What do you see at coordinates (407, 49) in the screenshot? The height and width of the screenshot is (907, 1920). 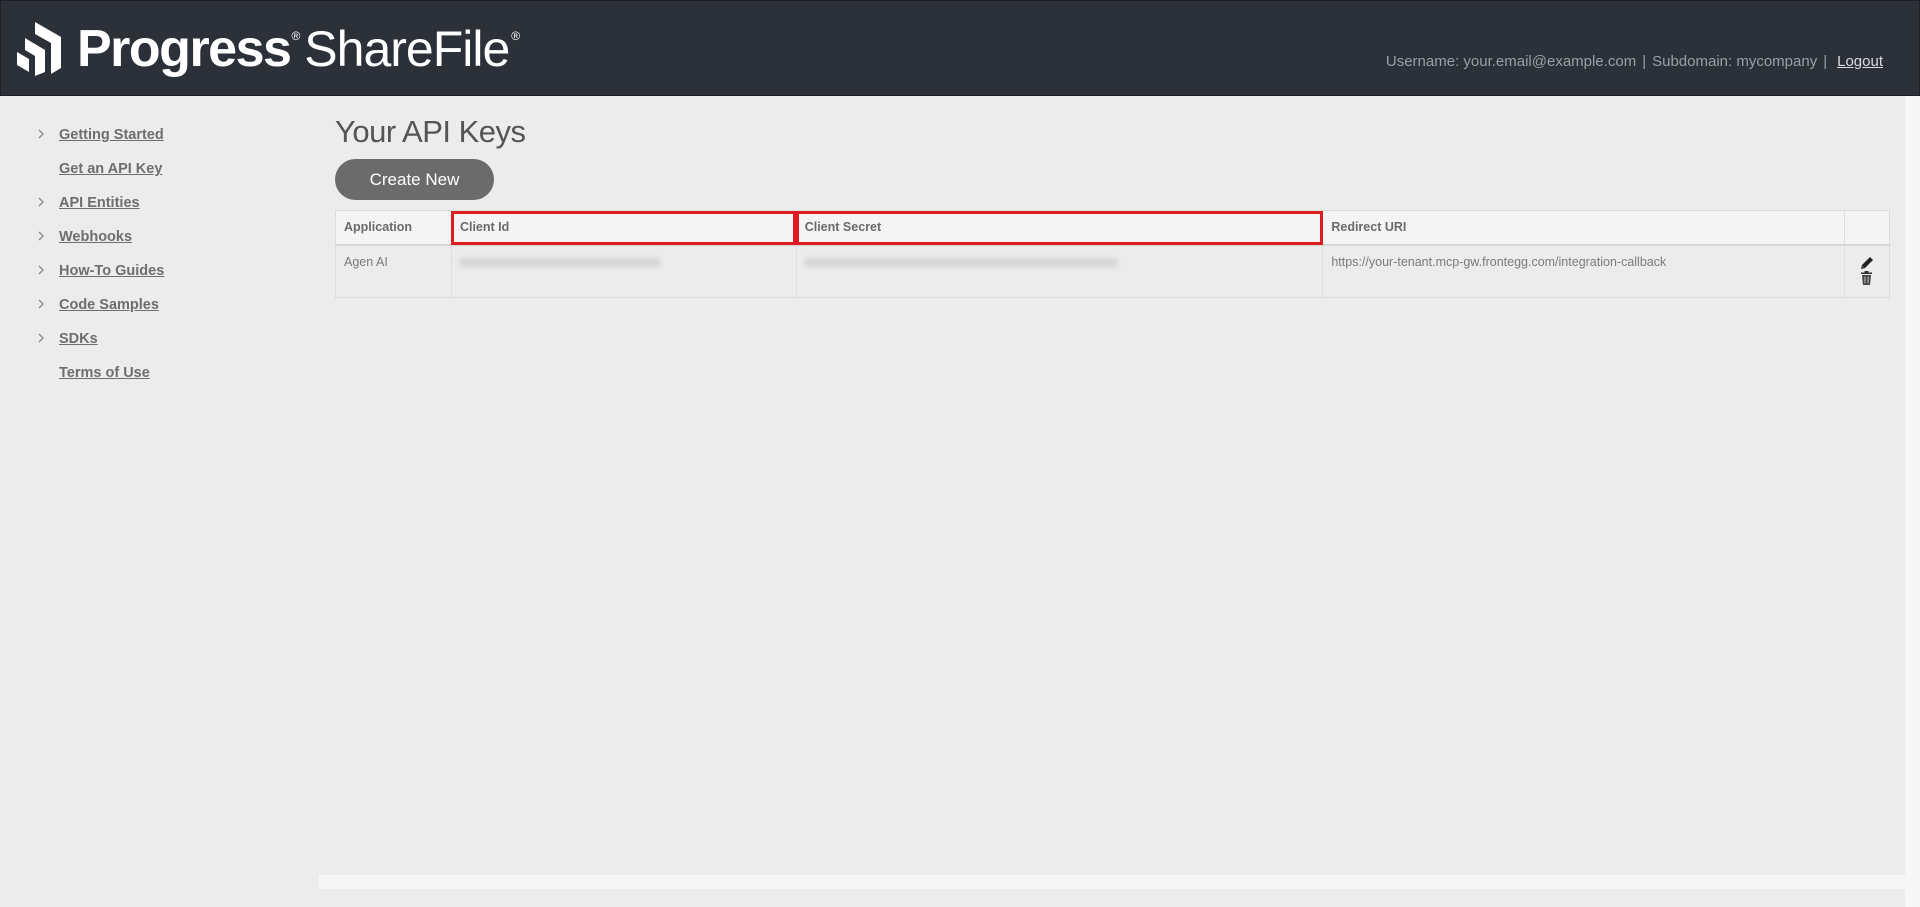 I see `brand-secondary-text: ShareFile` at bounding box center [407, 49].